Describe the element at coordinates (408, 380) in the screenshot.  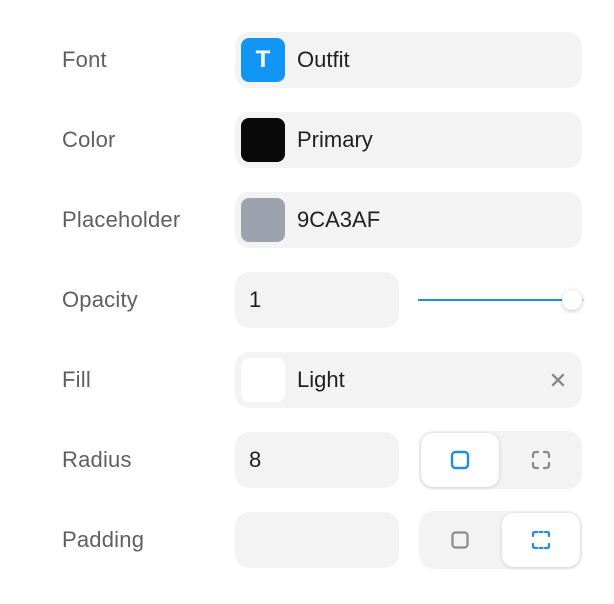
I see `fill-field: Light` at that location.